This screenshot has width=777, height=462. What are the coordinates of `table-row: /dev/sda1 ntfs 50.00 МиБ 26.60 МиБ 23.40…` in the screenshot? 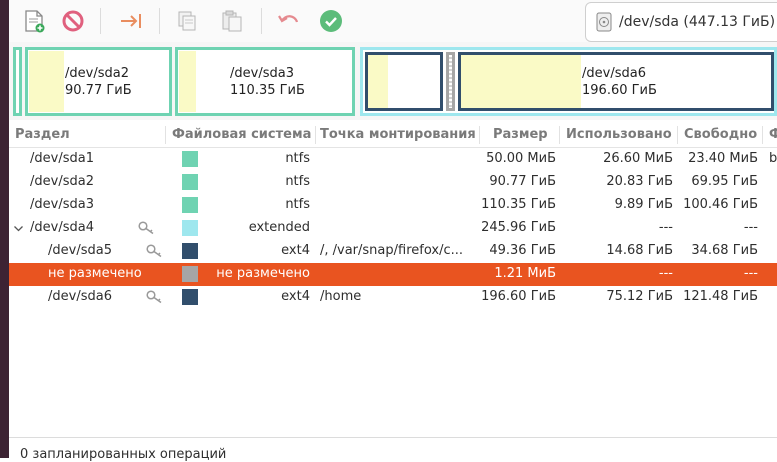 It's located at (393, 159).